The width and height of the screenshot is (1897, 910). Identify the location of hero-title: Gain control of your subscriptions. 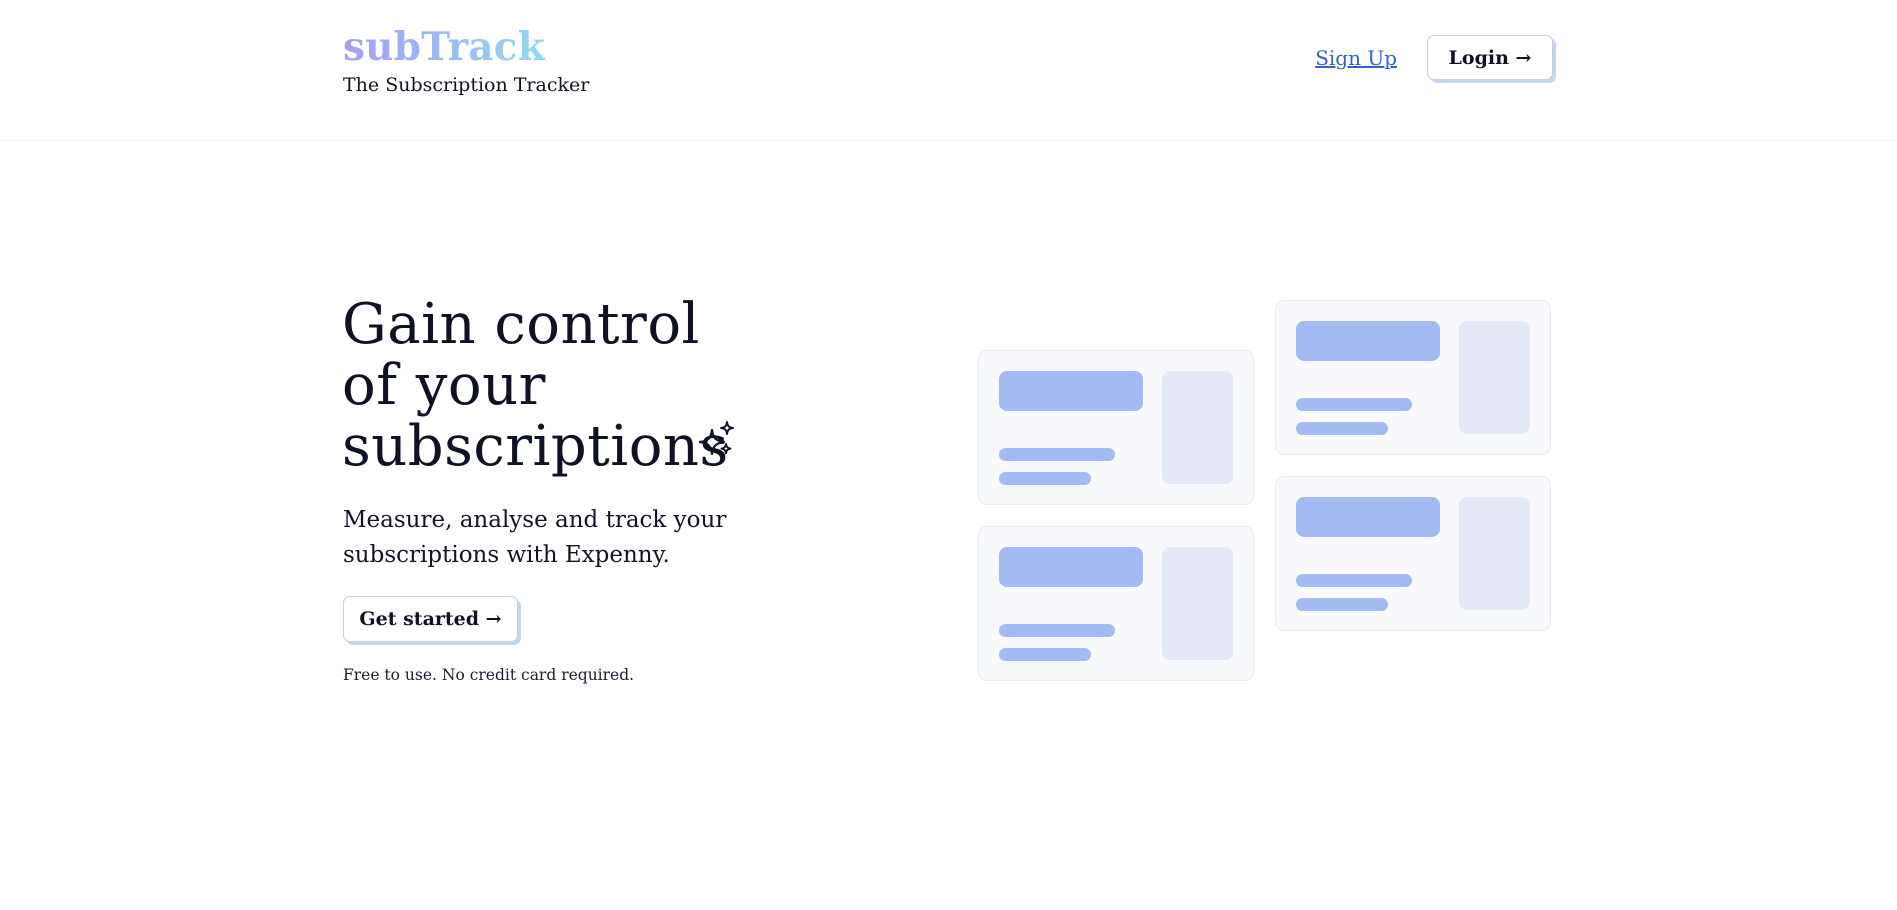
(535, 385).